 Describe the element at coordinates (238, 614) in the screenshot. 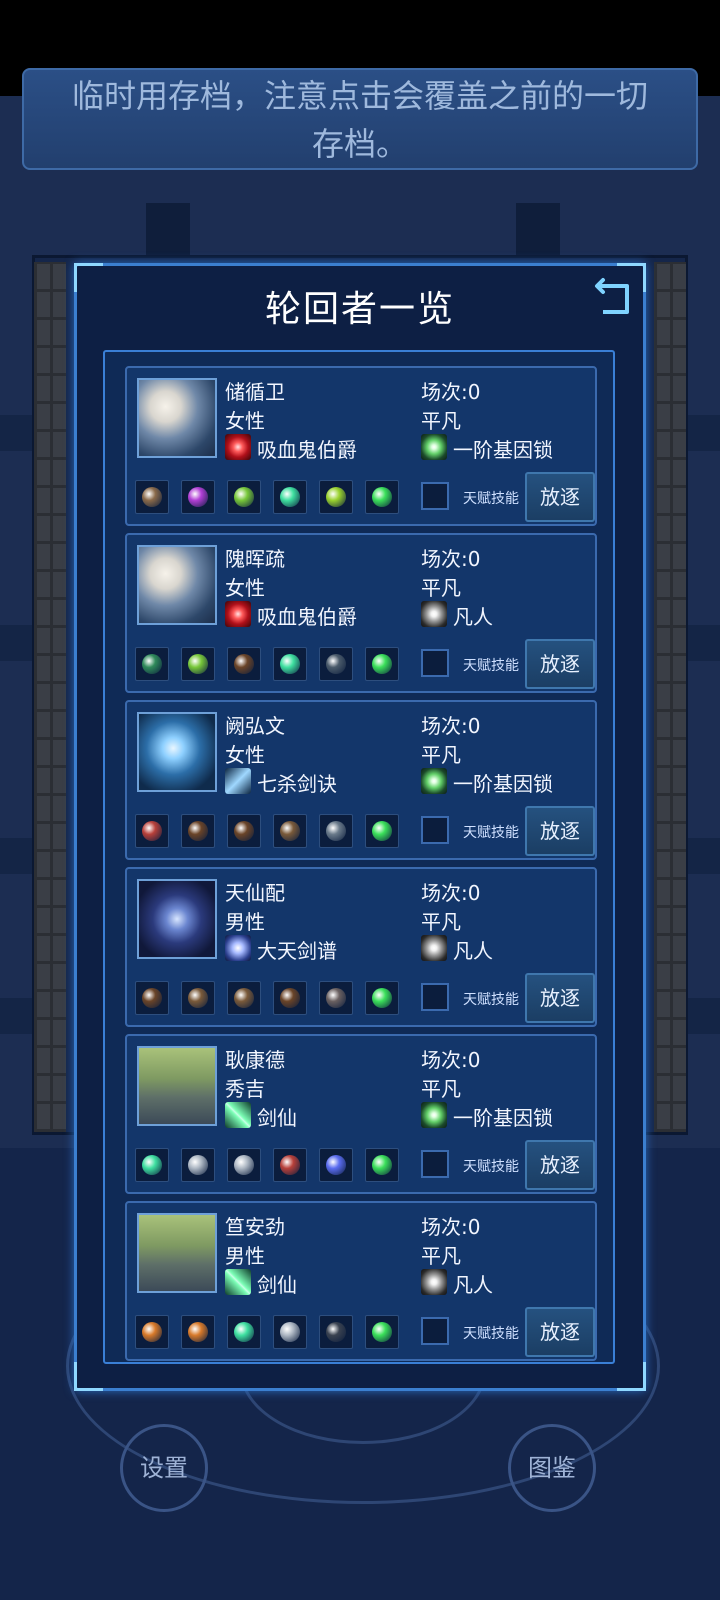

I see `vampire-eye-icon` at that location.